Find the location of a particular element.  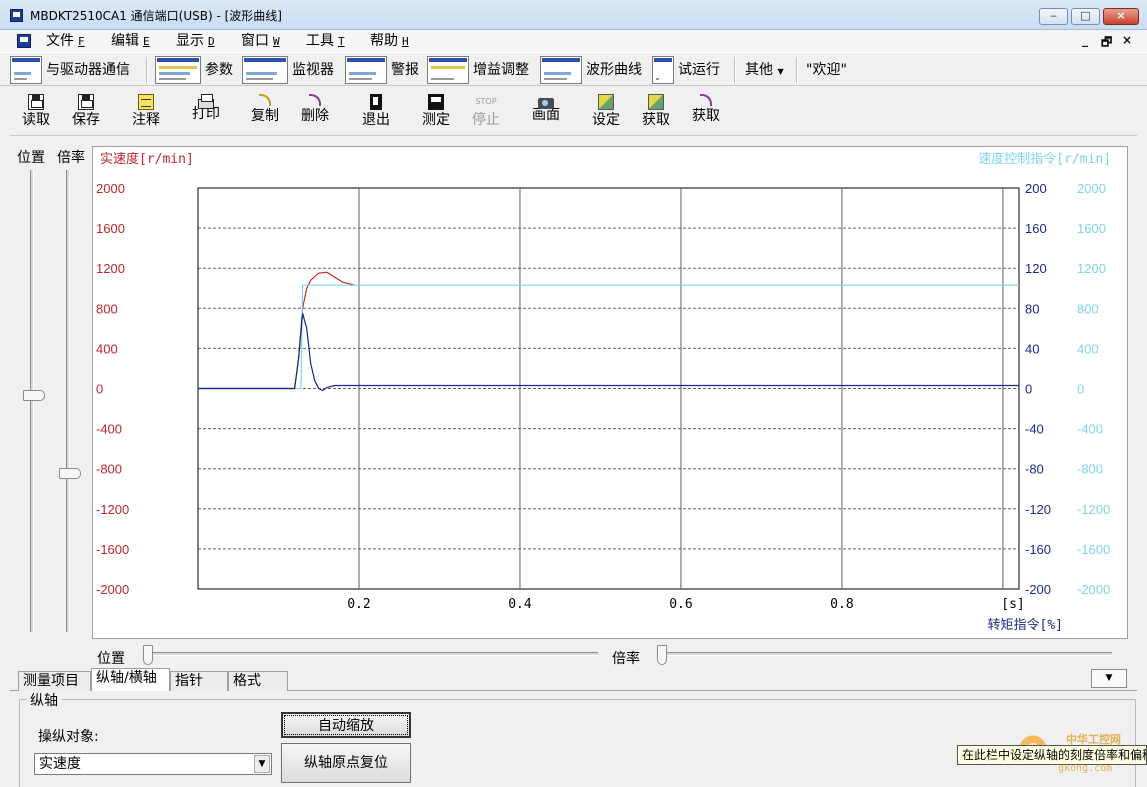

mdi-document-icon is located at coordinates (24, 41).